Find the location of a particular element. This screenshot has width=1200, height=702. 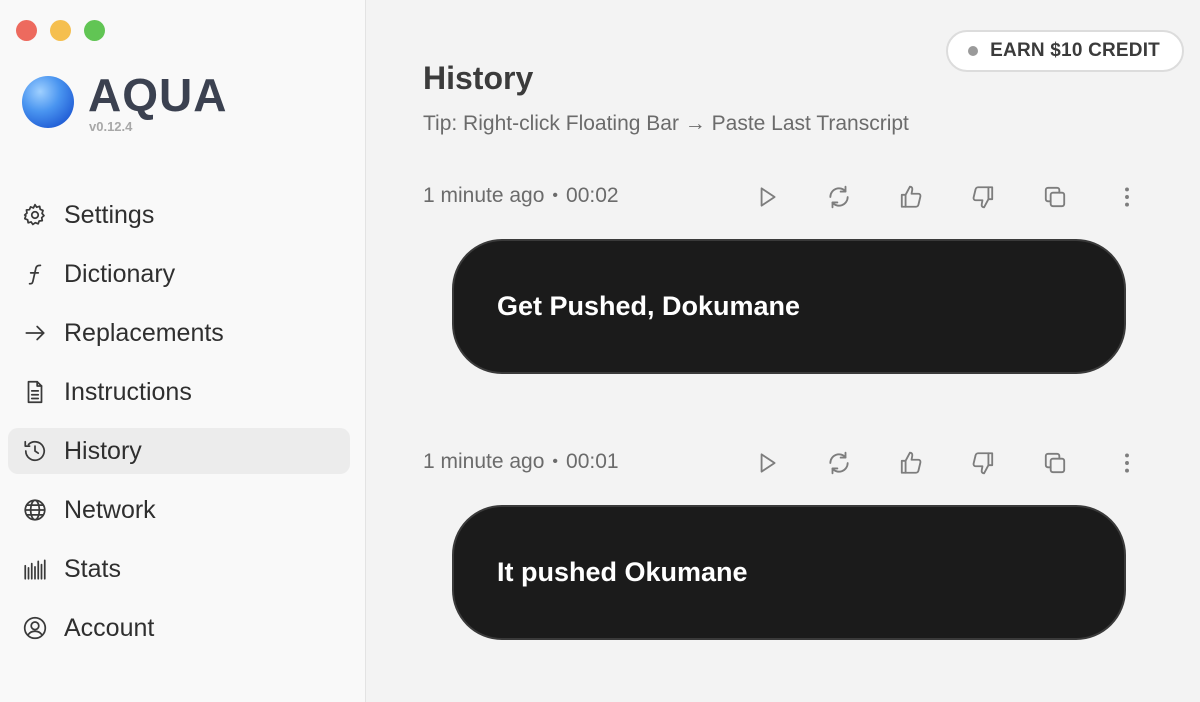

close-window-button is located at coordinates (26, 30).